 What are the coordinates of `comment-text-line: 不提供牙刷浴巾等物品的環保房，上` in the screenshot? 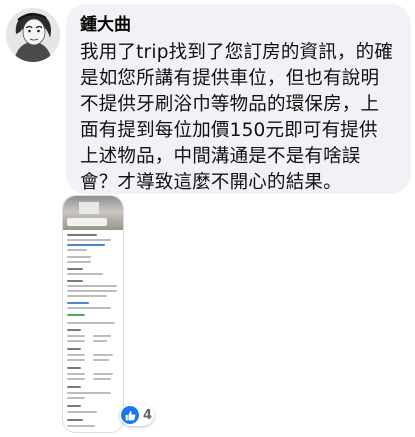 It's located at (230, 104).